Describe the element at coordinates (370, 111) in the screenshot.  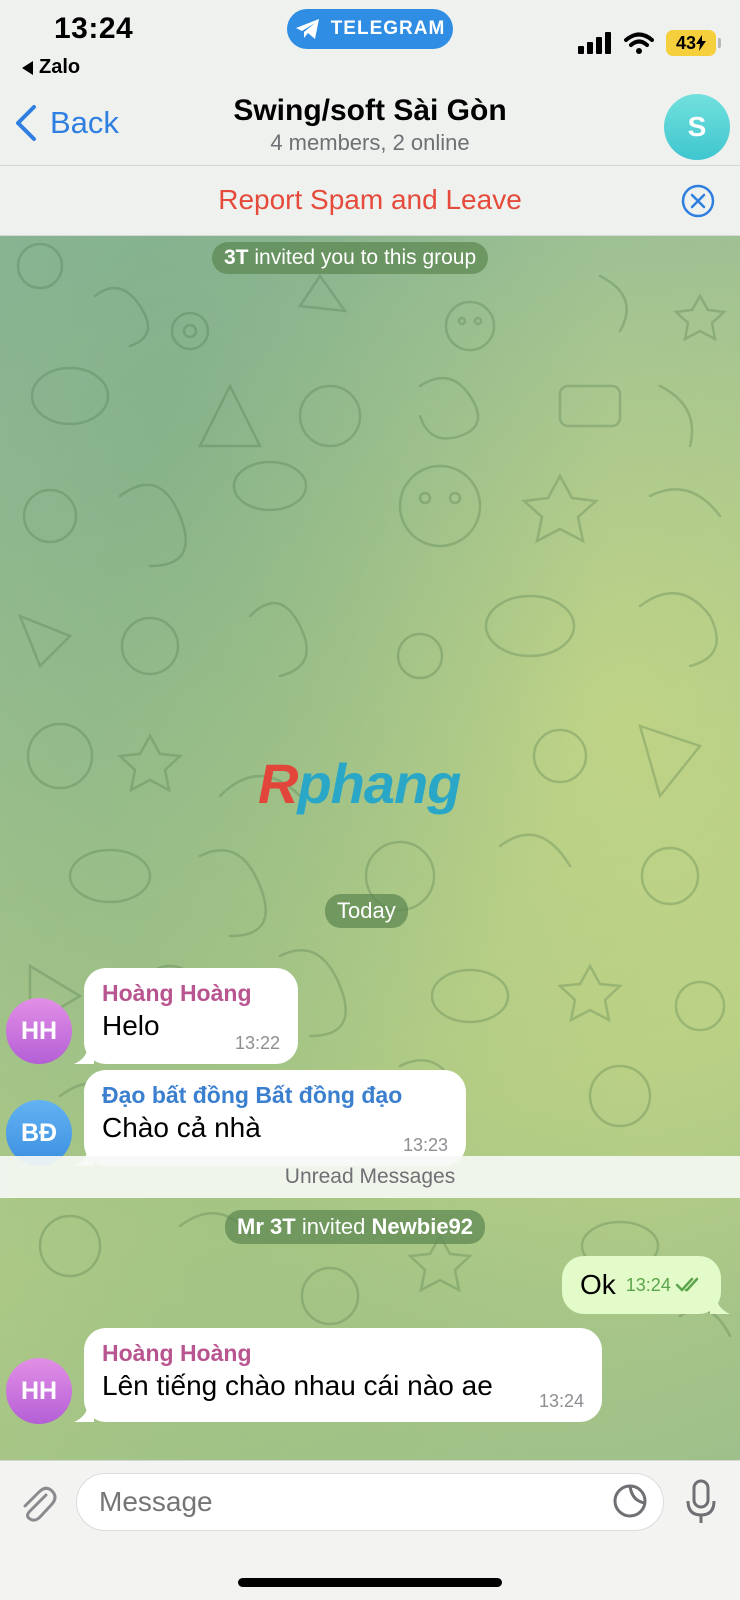
I see `chat-title: Swing/soft Sài Gòn` at that location.